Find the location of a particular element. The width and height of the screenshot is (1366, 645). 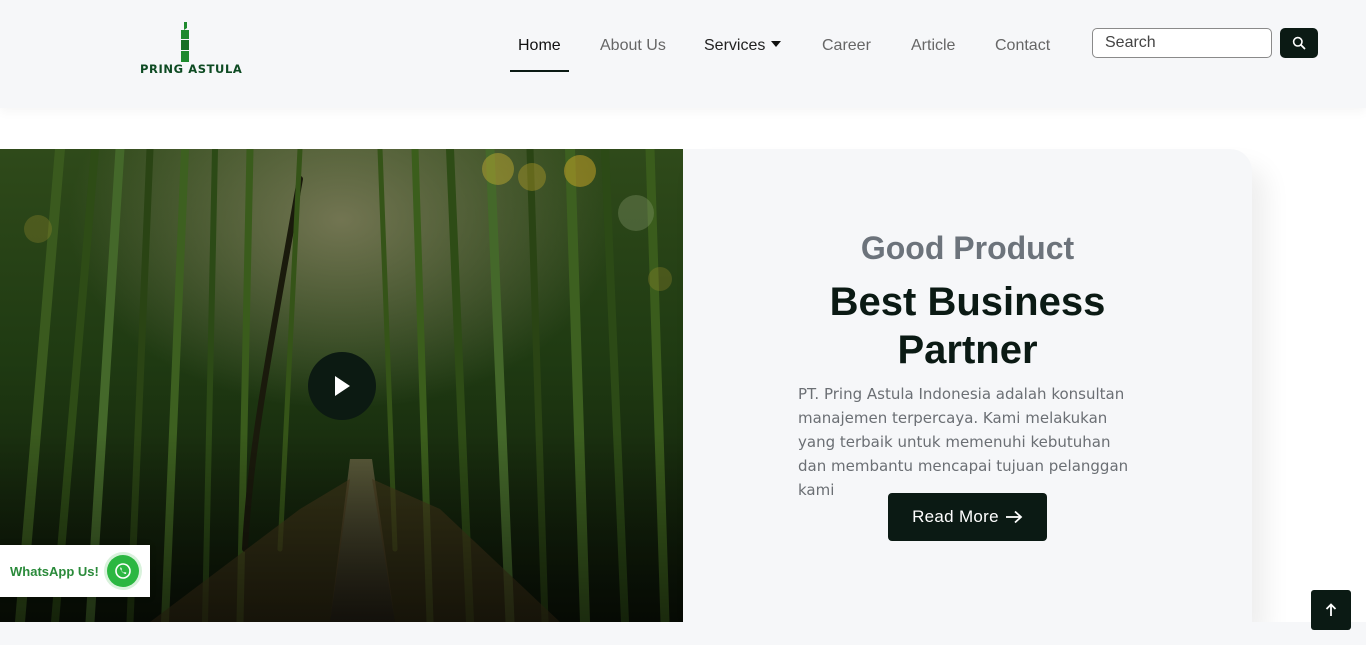

play-icon is located at coordinates (342, 386).